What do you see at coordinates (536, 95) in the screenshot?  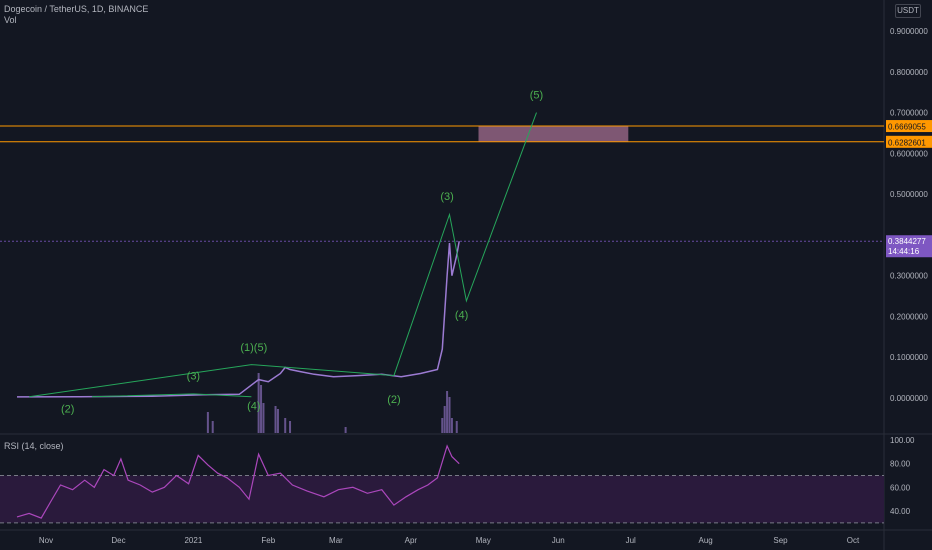 I see `elliott-wave-label: (5)` at bounding box center [536, 95].